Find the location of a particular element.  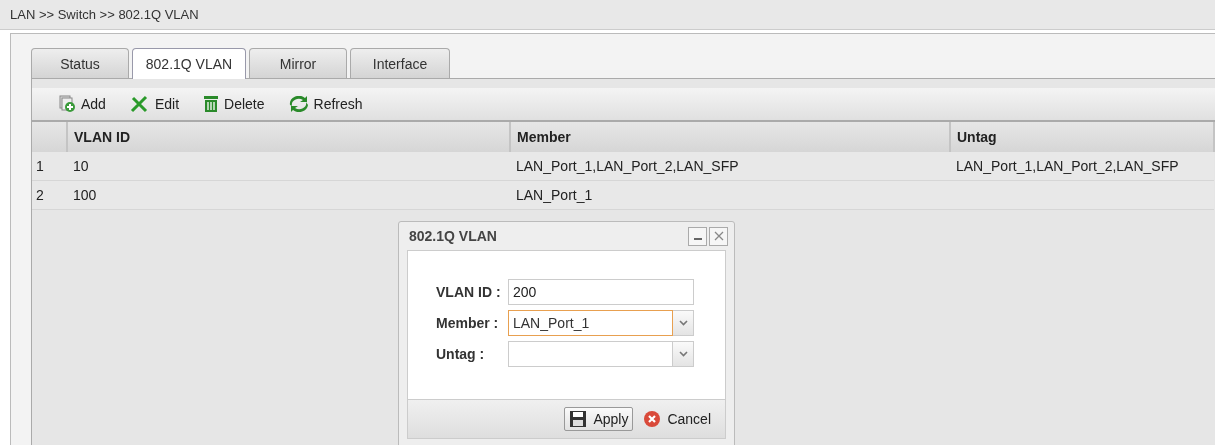

minimize-icon is located at coordinates (697, 239).